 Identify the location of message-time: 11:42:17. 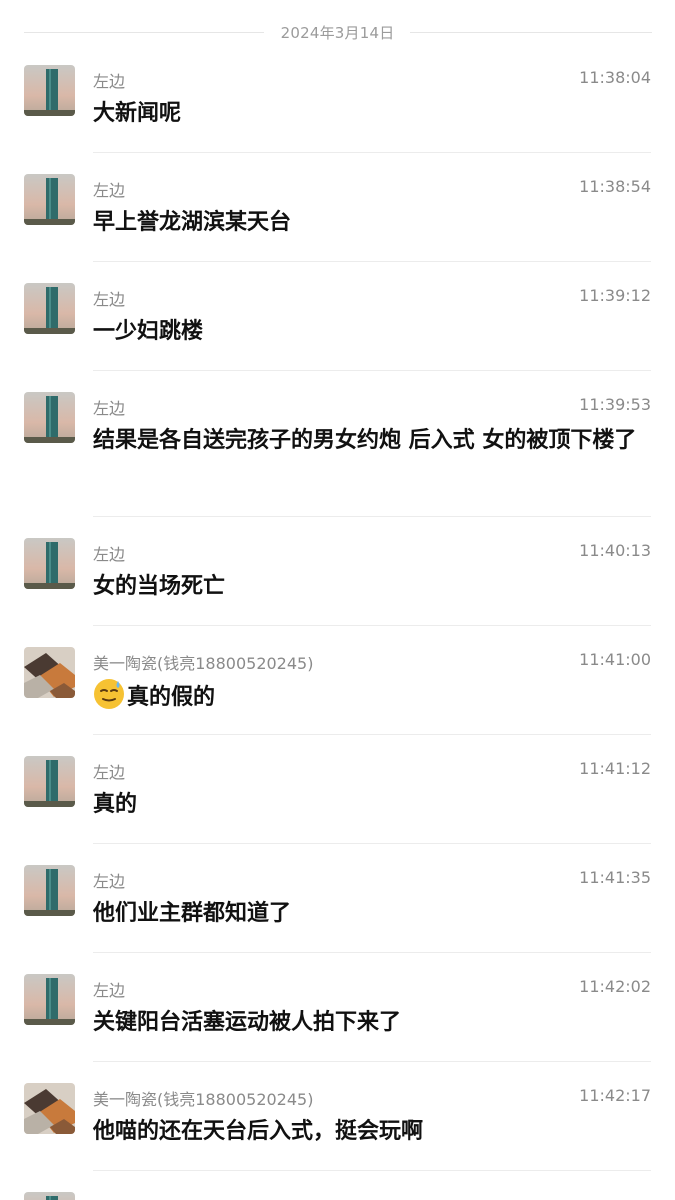
(615, 1095).